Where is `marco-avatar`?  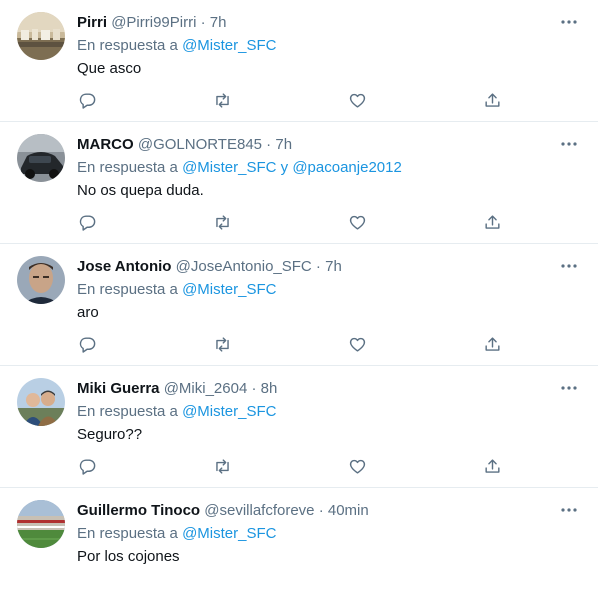 marco-avatar is located at coordinates (41, 158).